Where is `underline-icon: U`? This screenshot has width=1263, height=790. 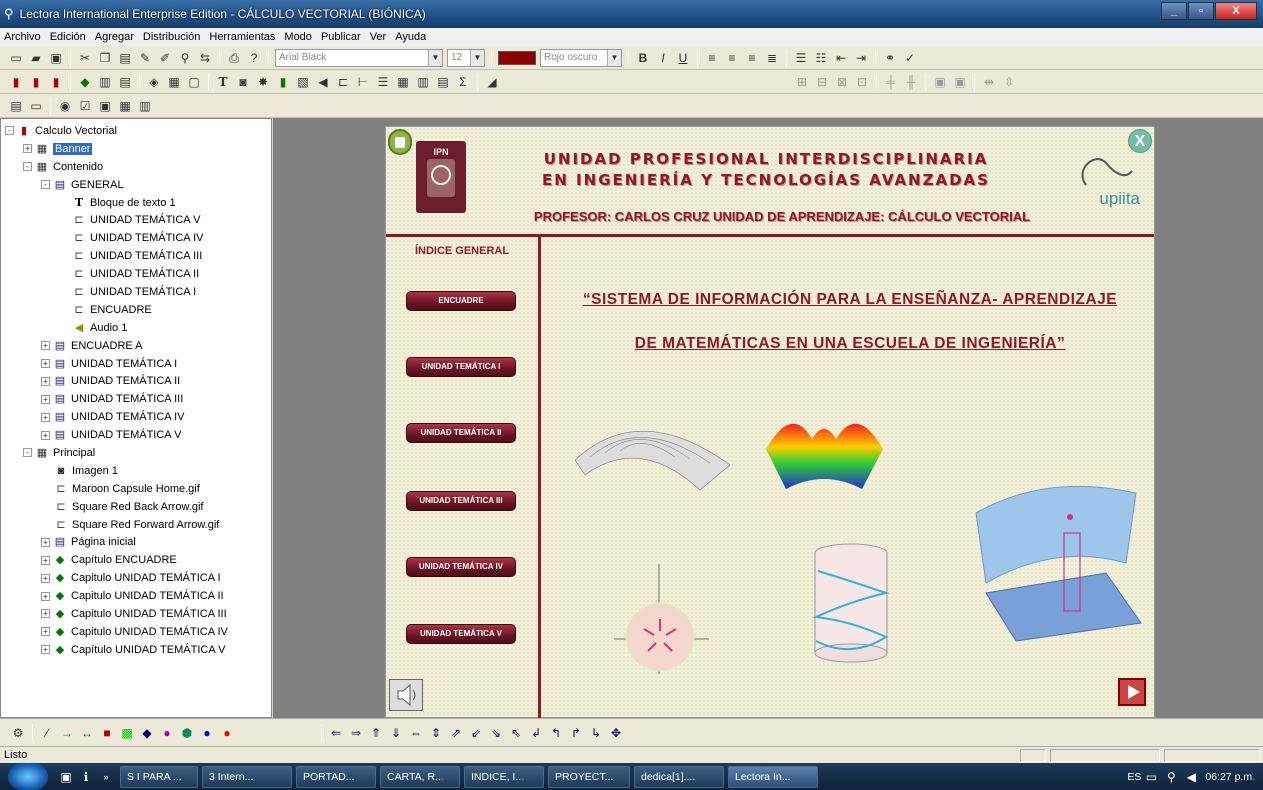
underline-icon: U is located at coordinates (683, 58).